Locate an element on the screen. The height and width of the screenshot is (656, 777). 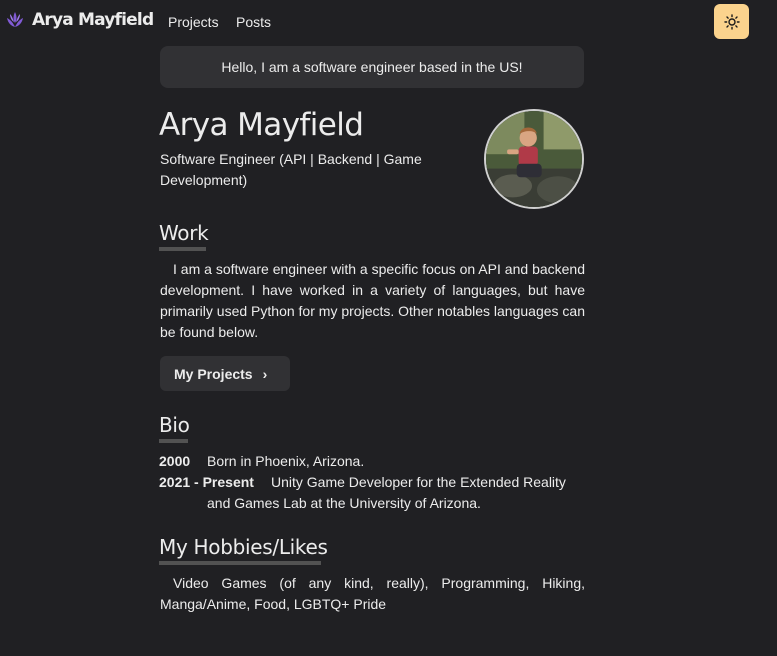
nav-link-posts: Posts is located at coordinates (253, 22).